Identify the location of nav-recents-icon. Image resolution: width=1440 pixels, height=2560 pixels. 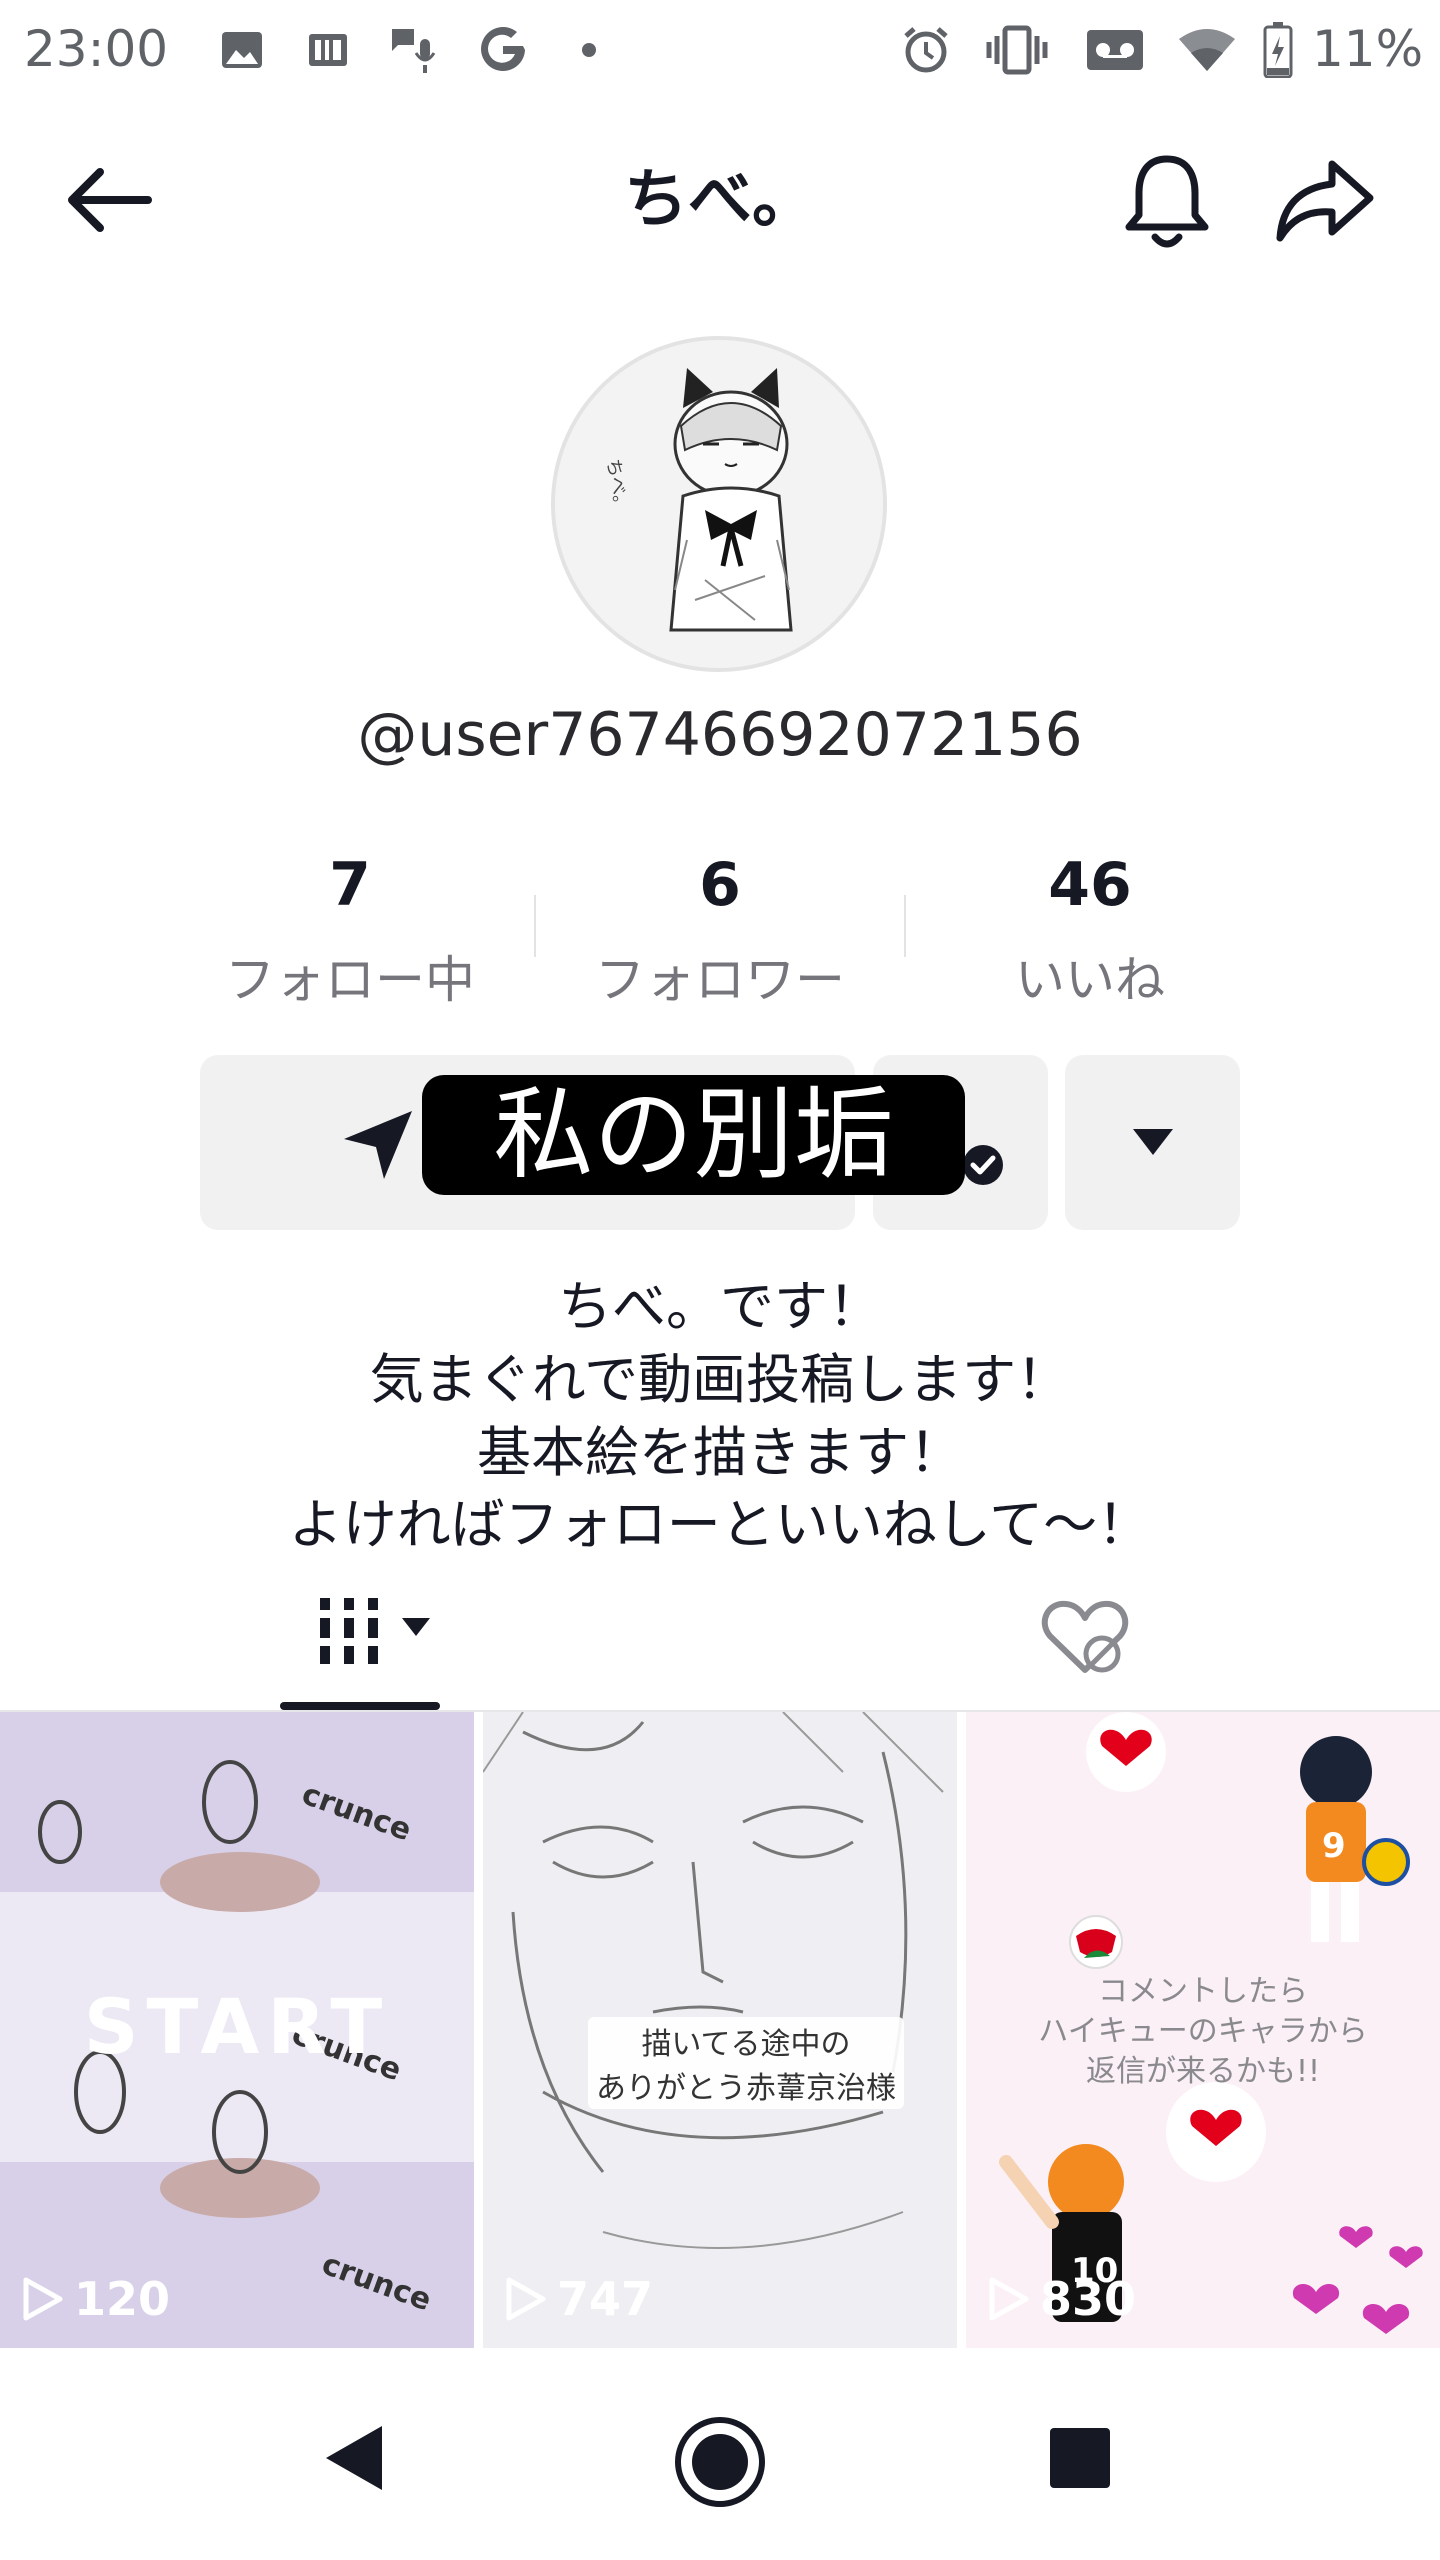
(1080, 2458).